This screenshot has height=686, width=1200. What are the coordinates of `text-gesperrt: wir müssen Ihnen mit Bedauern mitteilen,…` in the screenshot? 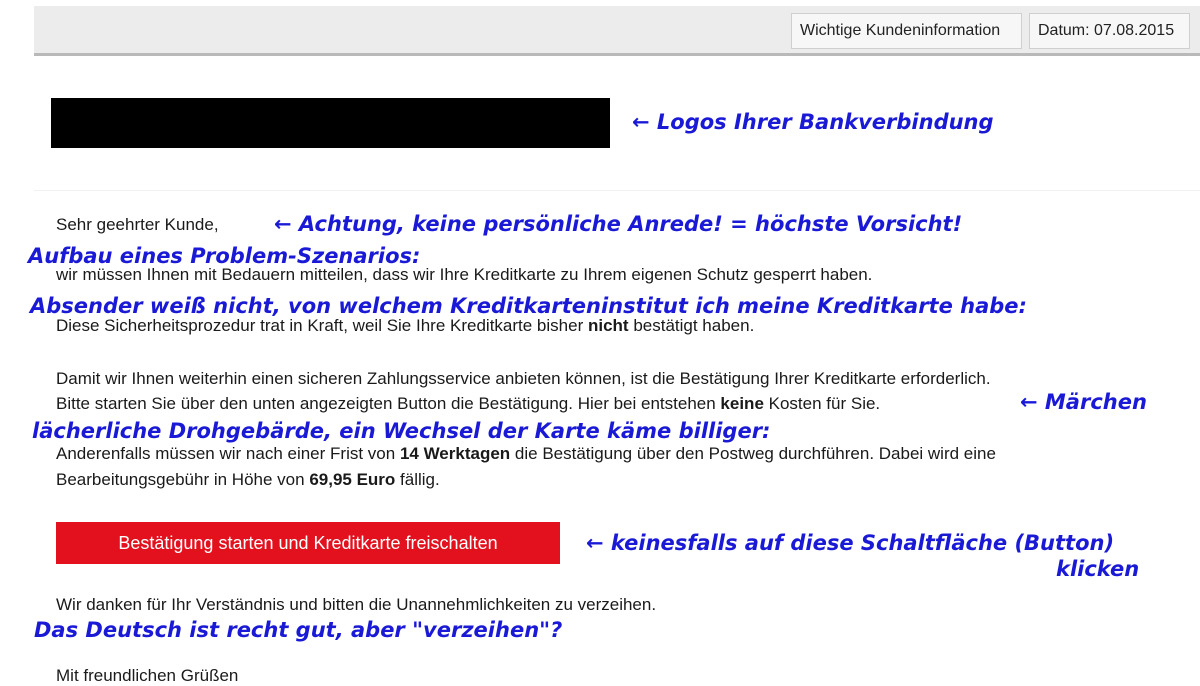 It's located at (464, 274).